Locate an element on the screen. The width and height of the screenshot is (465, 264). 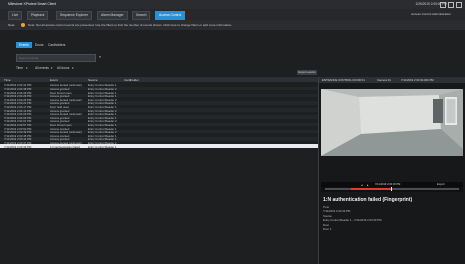
tab-playback: Playback is located at coordinates (38, 15).